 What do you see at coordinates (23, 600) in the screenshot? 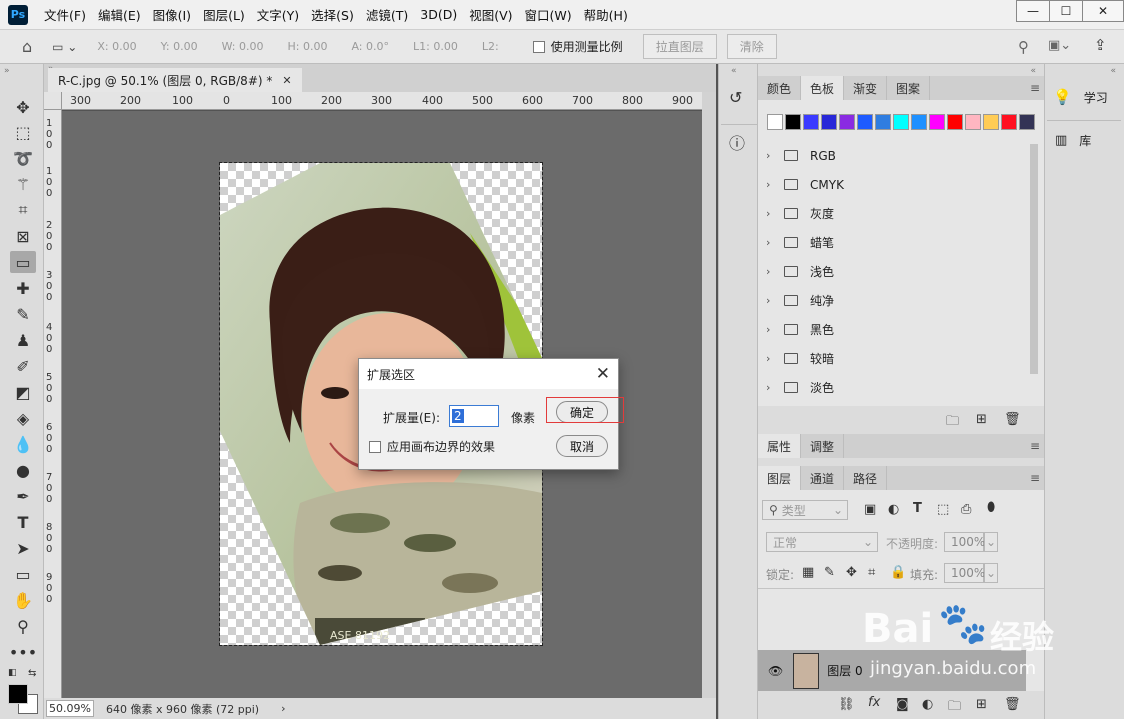
I see `hand-tool-icon: ✋` at bounding box center [23, 600].